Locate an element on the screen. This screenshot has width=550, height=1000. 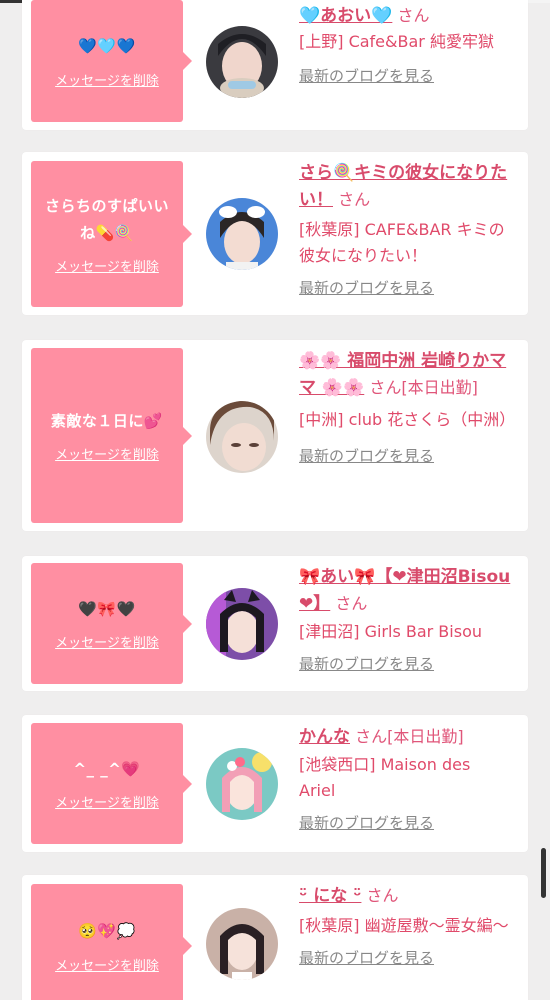
message-bubble: 🥺💖💭 メッセージを削除 is located at coordinates (111, 942).